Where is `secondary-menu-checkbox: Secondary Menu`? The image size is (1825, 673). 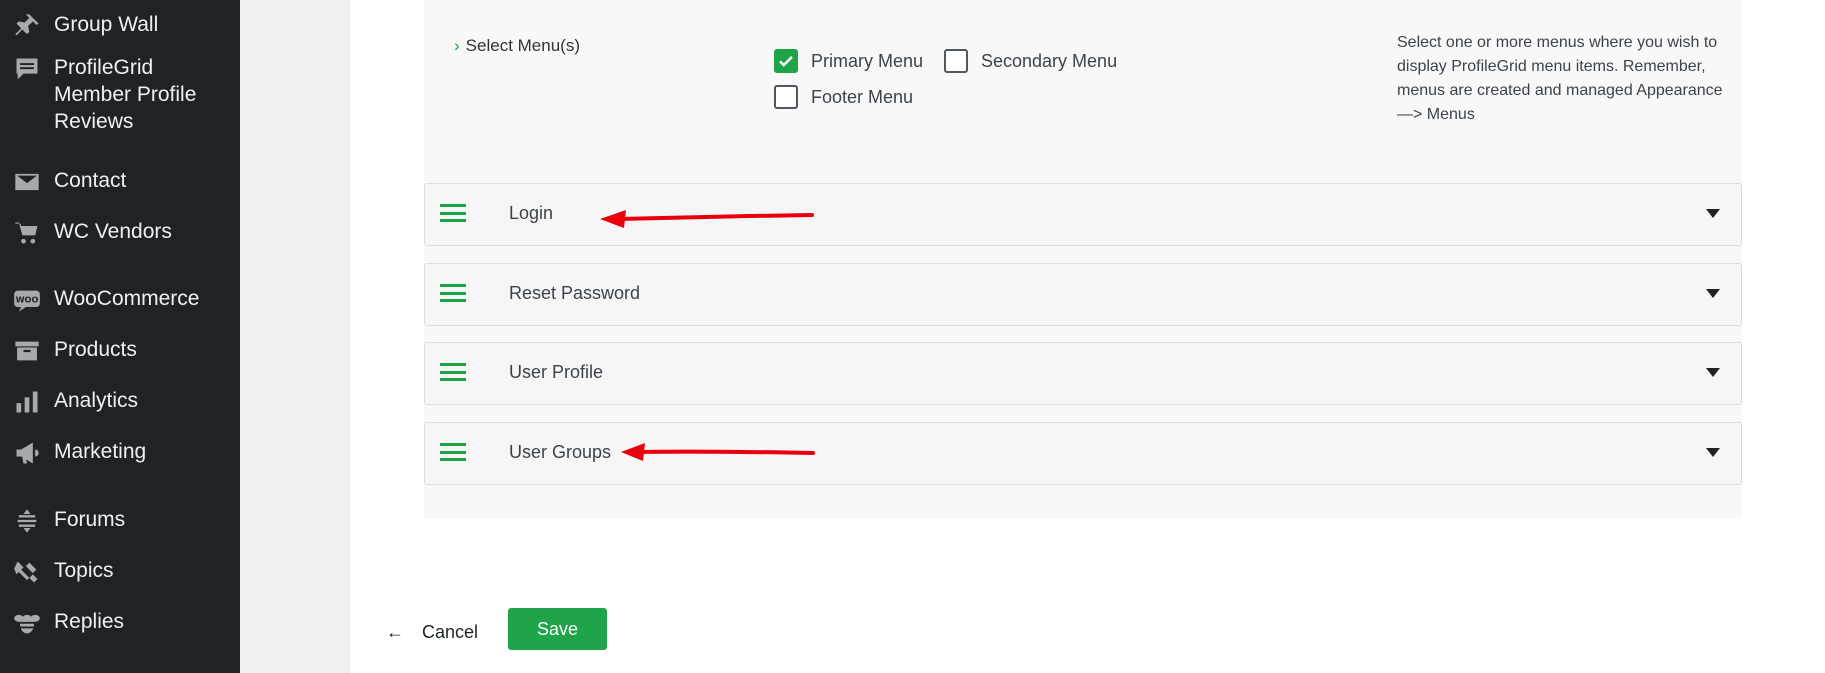 secondary-menu-checkbox: Secondary Menu is located at coordinates (1030, 61).